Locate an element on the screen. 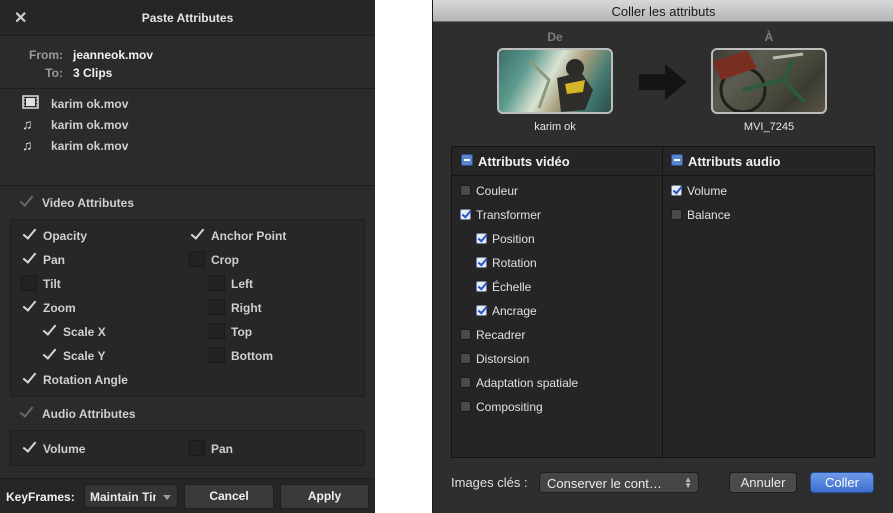 This screenshot has height=513, width=893. source-thumbnail is located at coordinates (555, 81).